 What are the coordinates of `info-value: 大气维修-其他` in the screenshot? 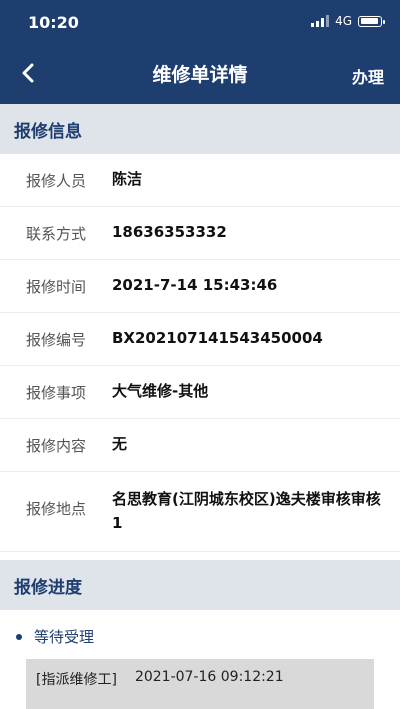 It's located at (160, 391).